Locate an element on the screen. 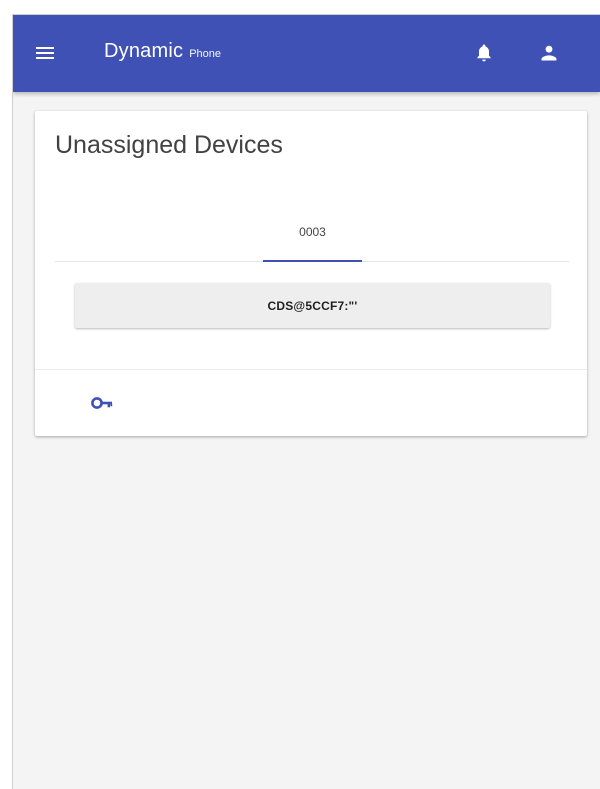  device-button-label: CDS@5CCF7:"' is located at coordinates (312, 305).